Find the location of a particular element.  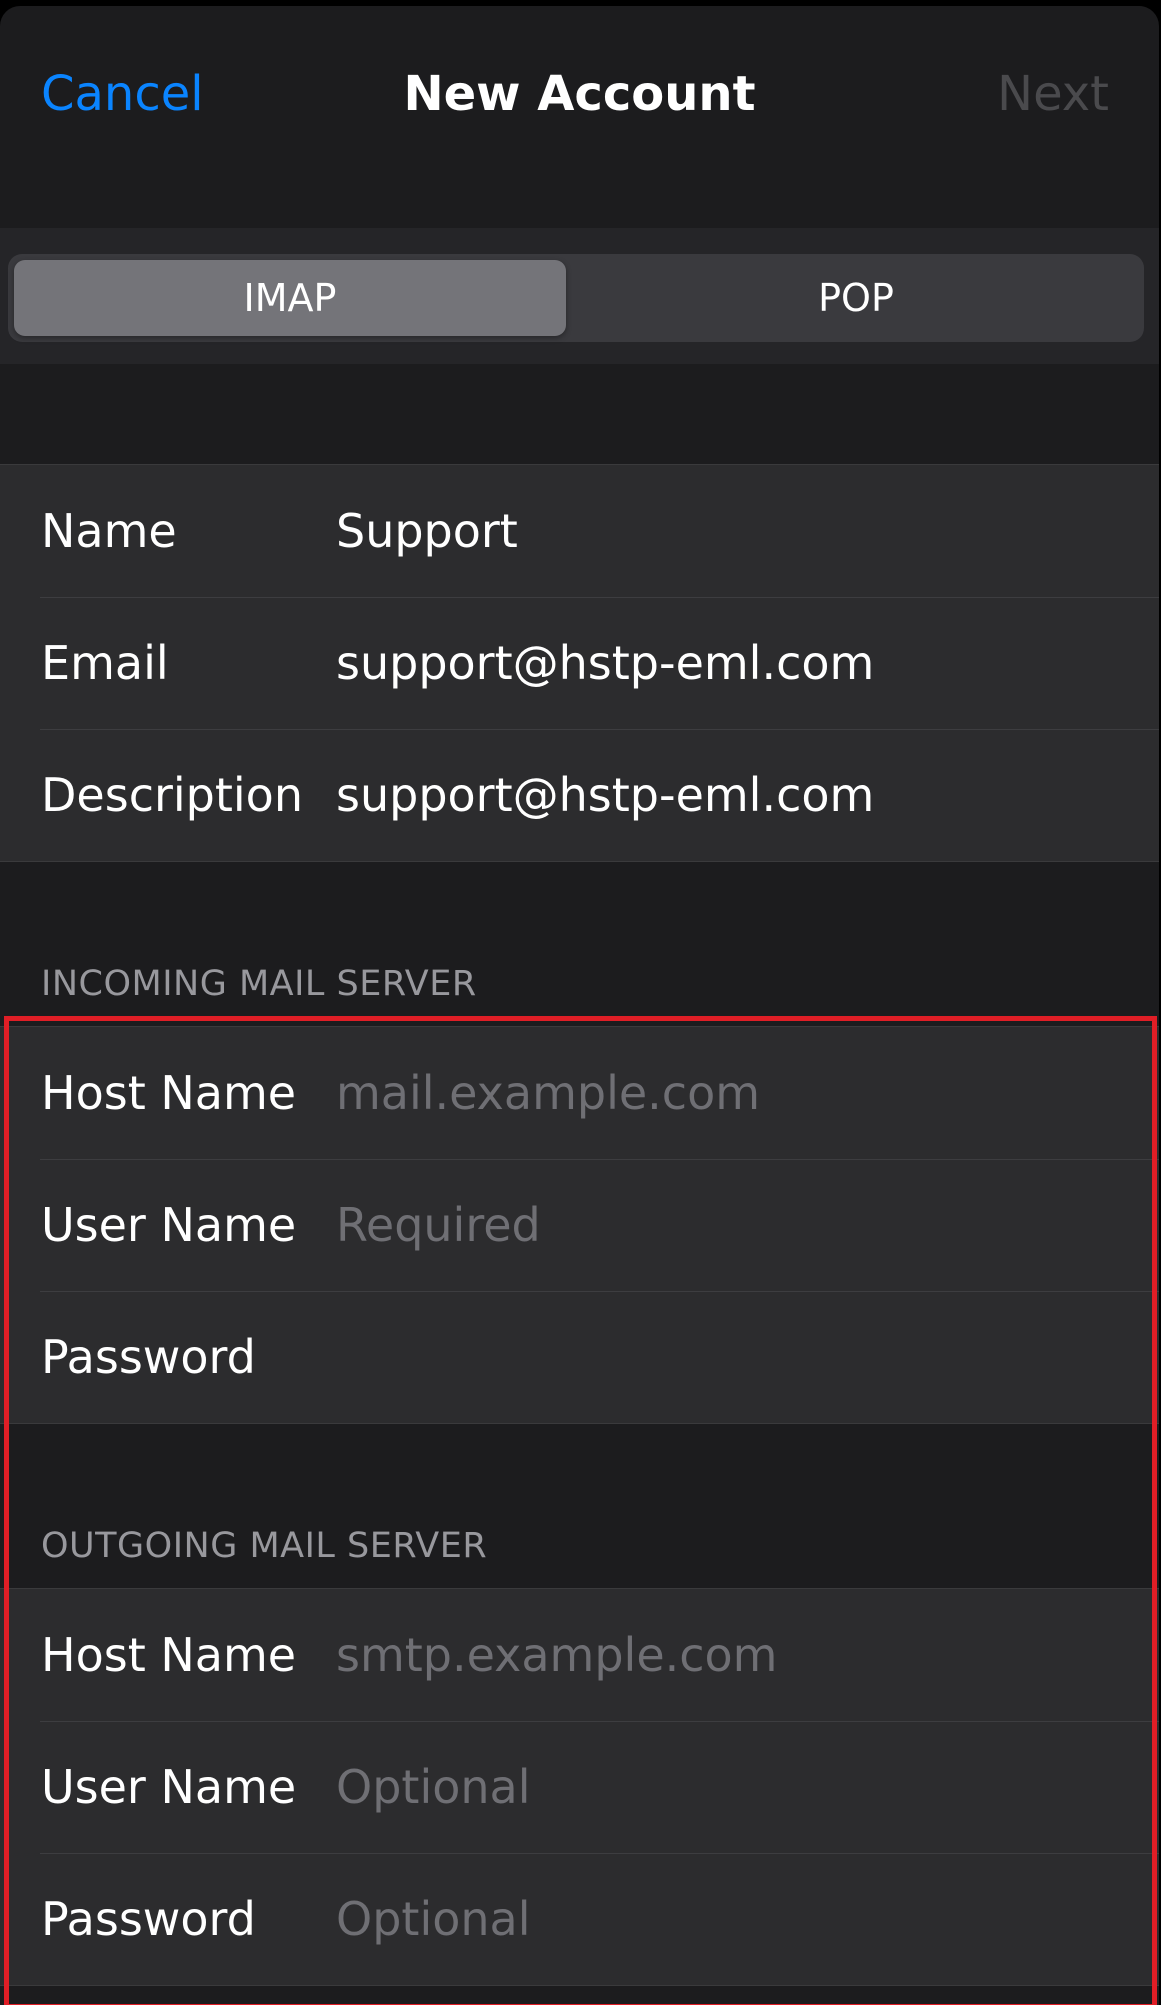

next-button: Next is located at coordinates (1053, 94).